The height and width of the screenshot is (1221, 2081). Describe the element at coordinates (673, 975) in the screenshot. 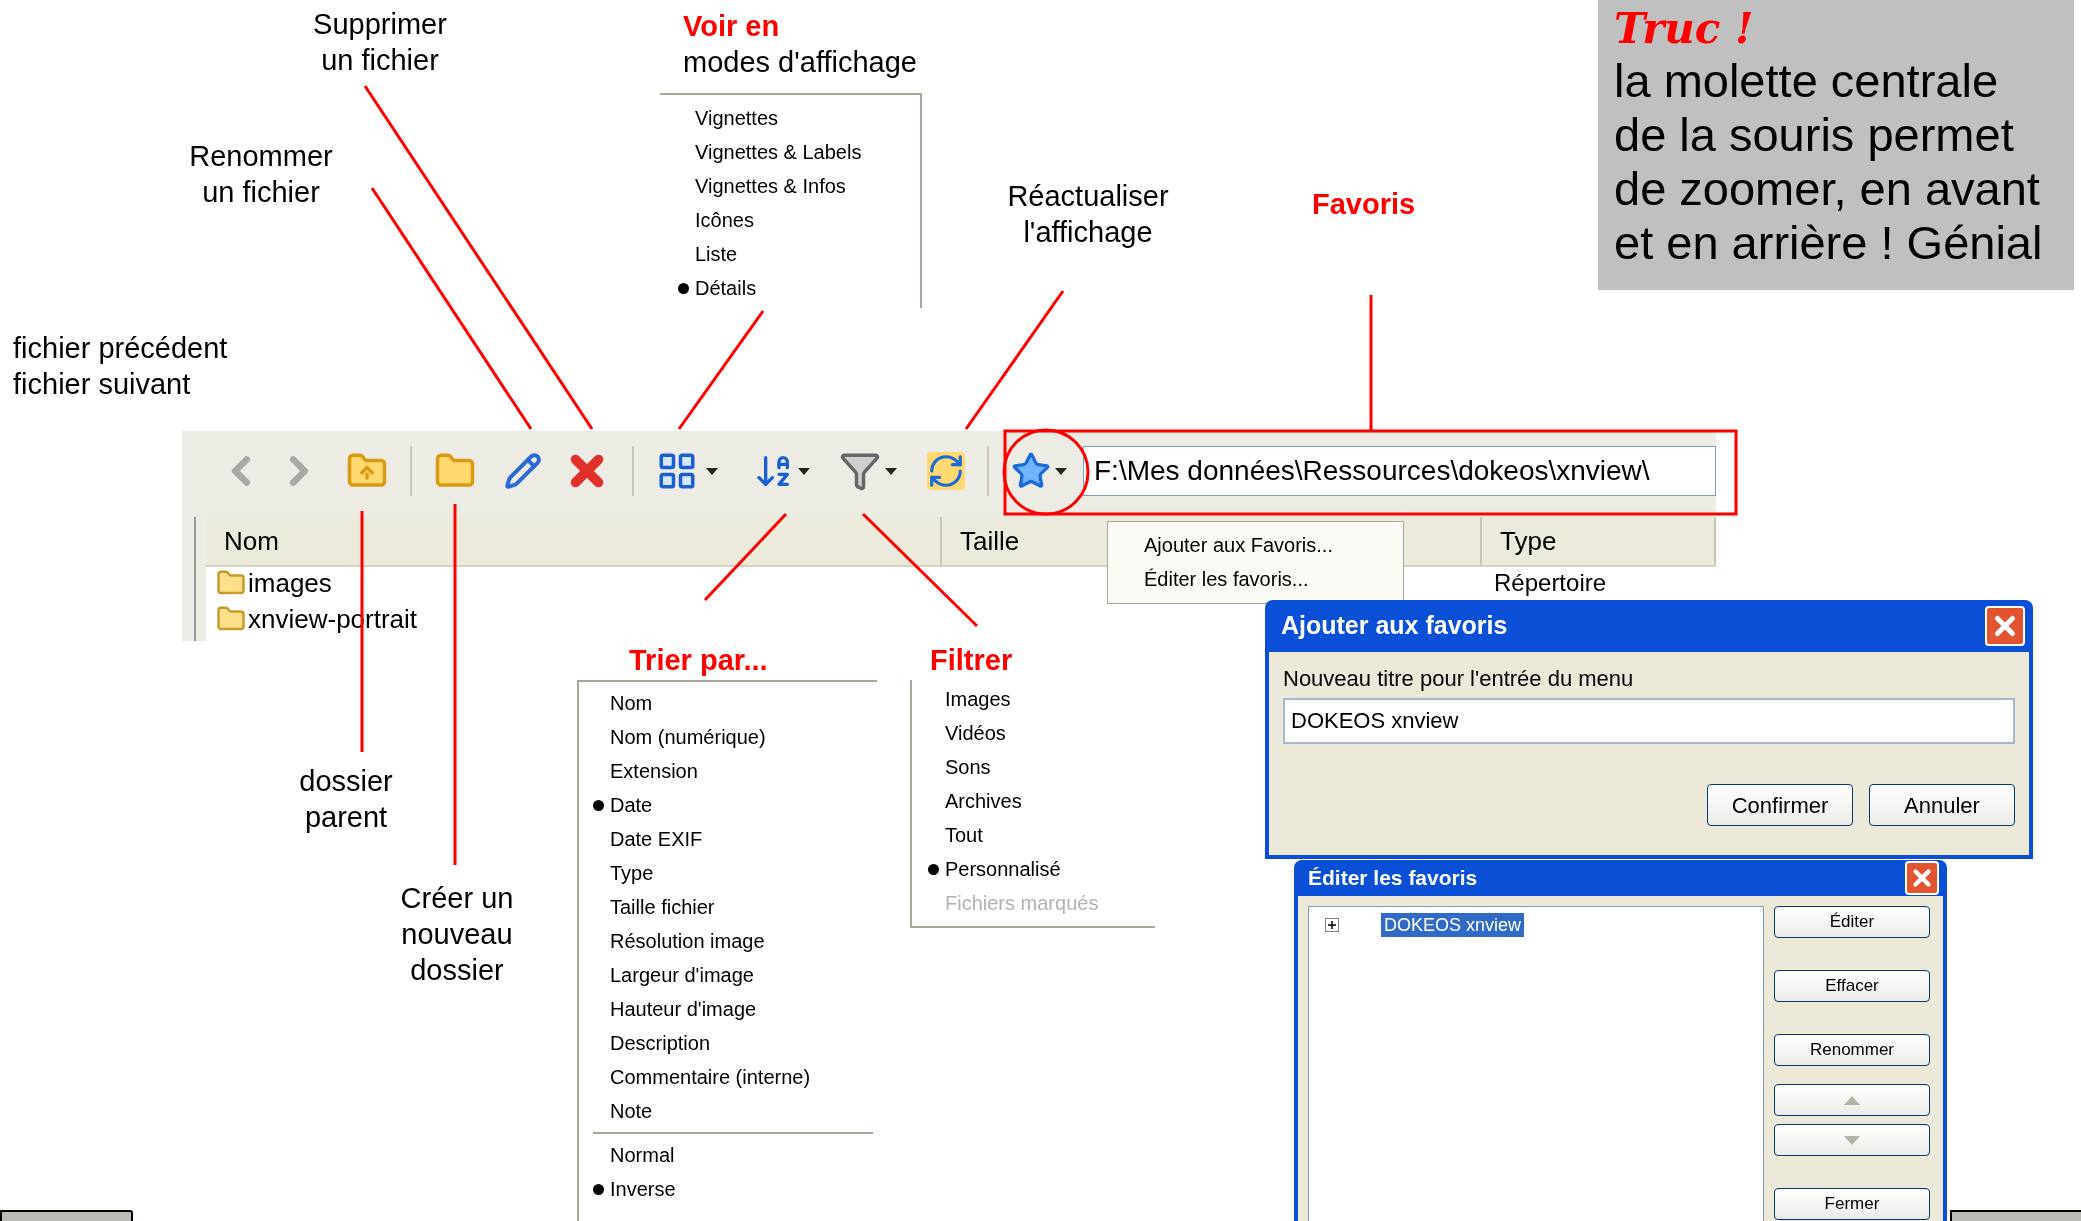

I see `menu-item: Largeur d'image` at that location.